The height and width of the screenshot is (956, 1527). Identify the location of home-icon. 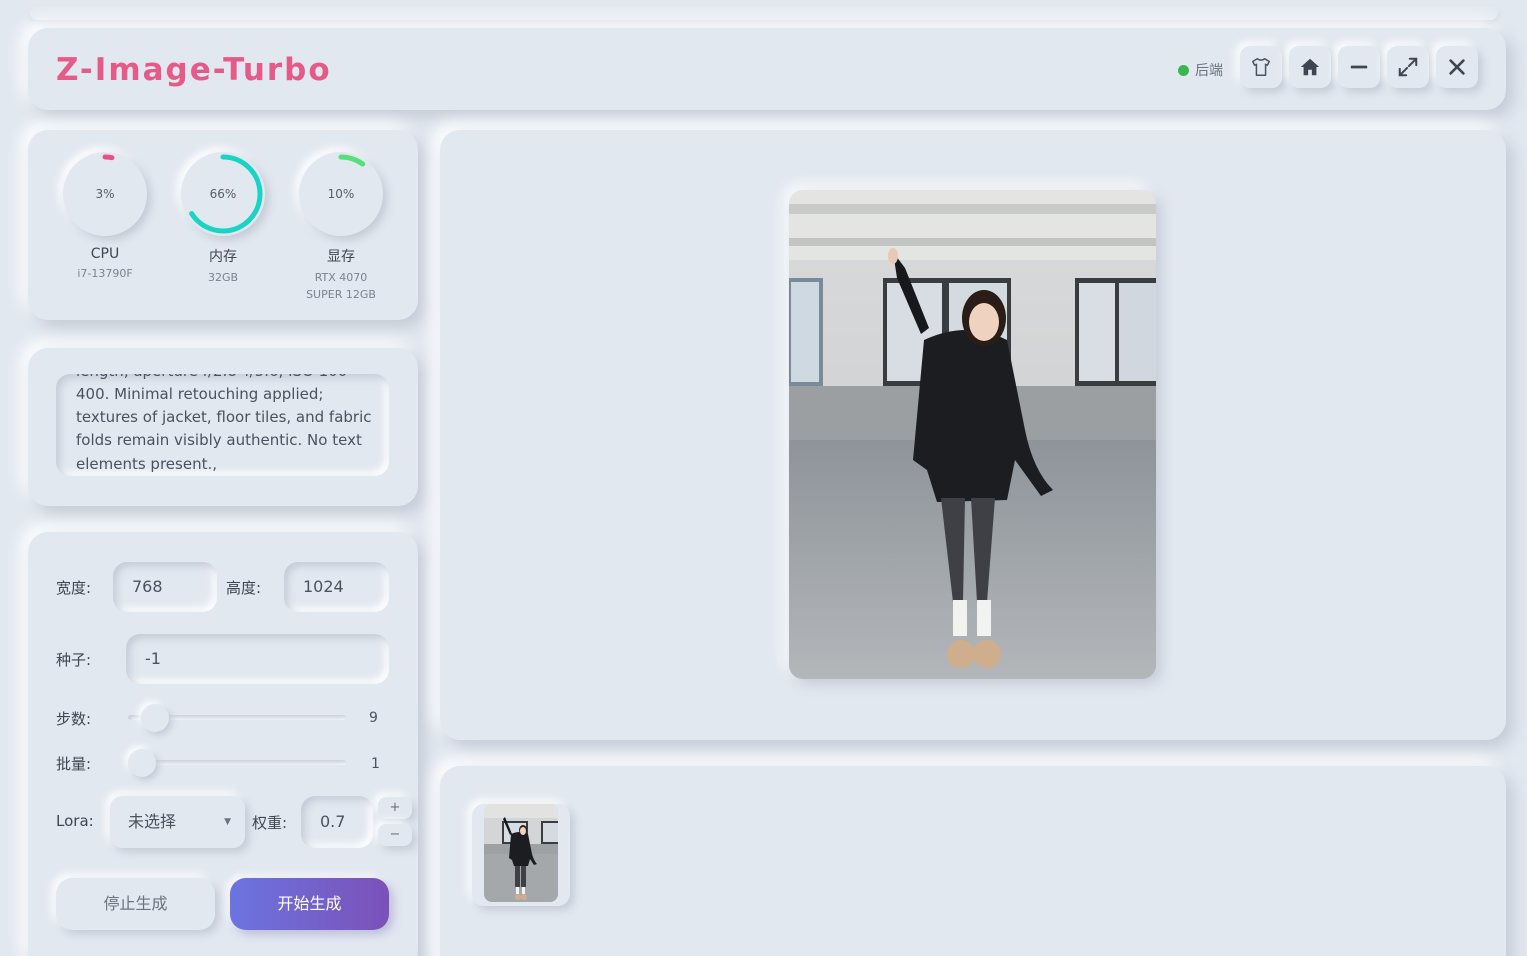
(1310, 67).